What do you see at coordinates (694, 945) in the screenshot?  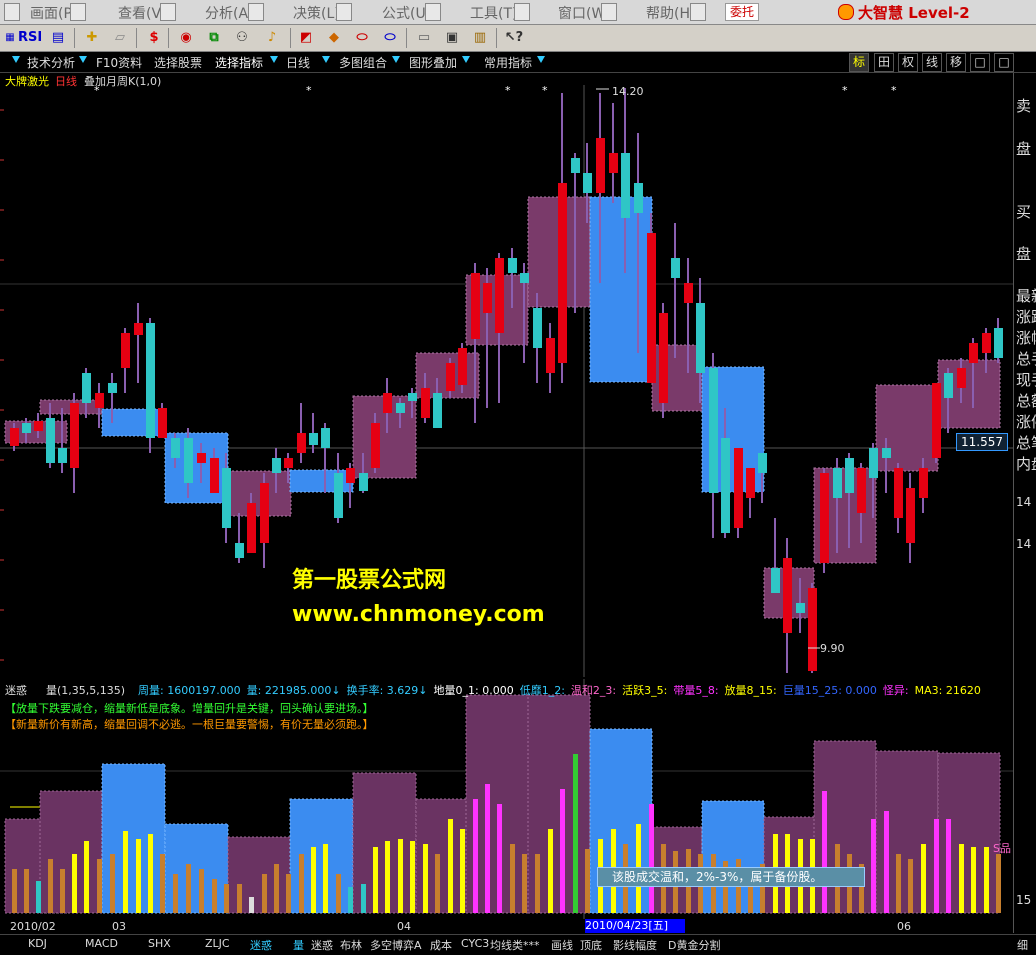 I see `indicator-tab: D黄金分割` at bounding box center [694, 945].